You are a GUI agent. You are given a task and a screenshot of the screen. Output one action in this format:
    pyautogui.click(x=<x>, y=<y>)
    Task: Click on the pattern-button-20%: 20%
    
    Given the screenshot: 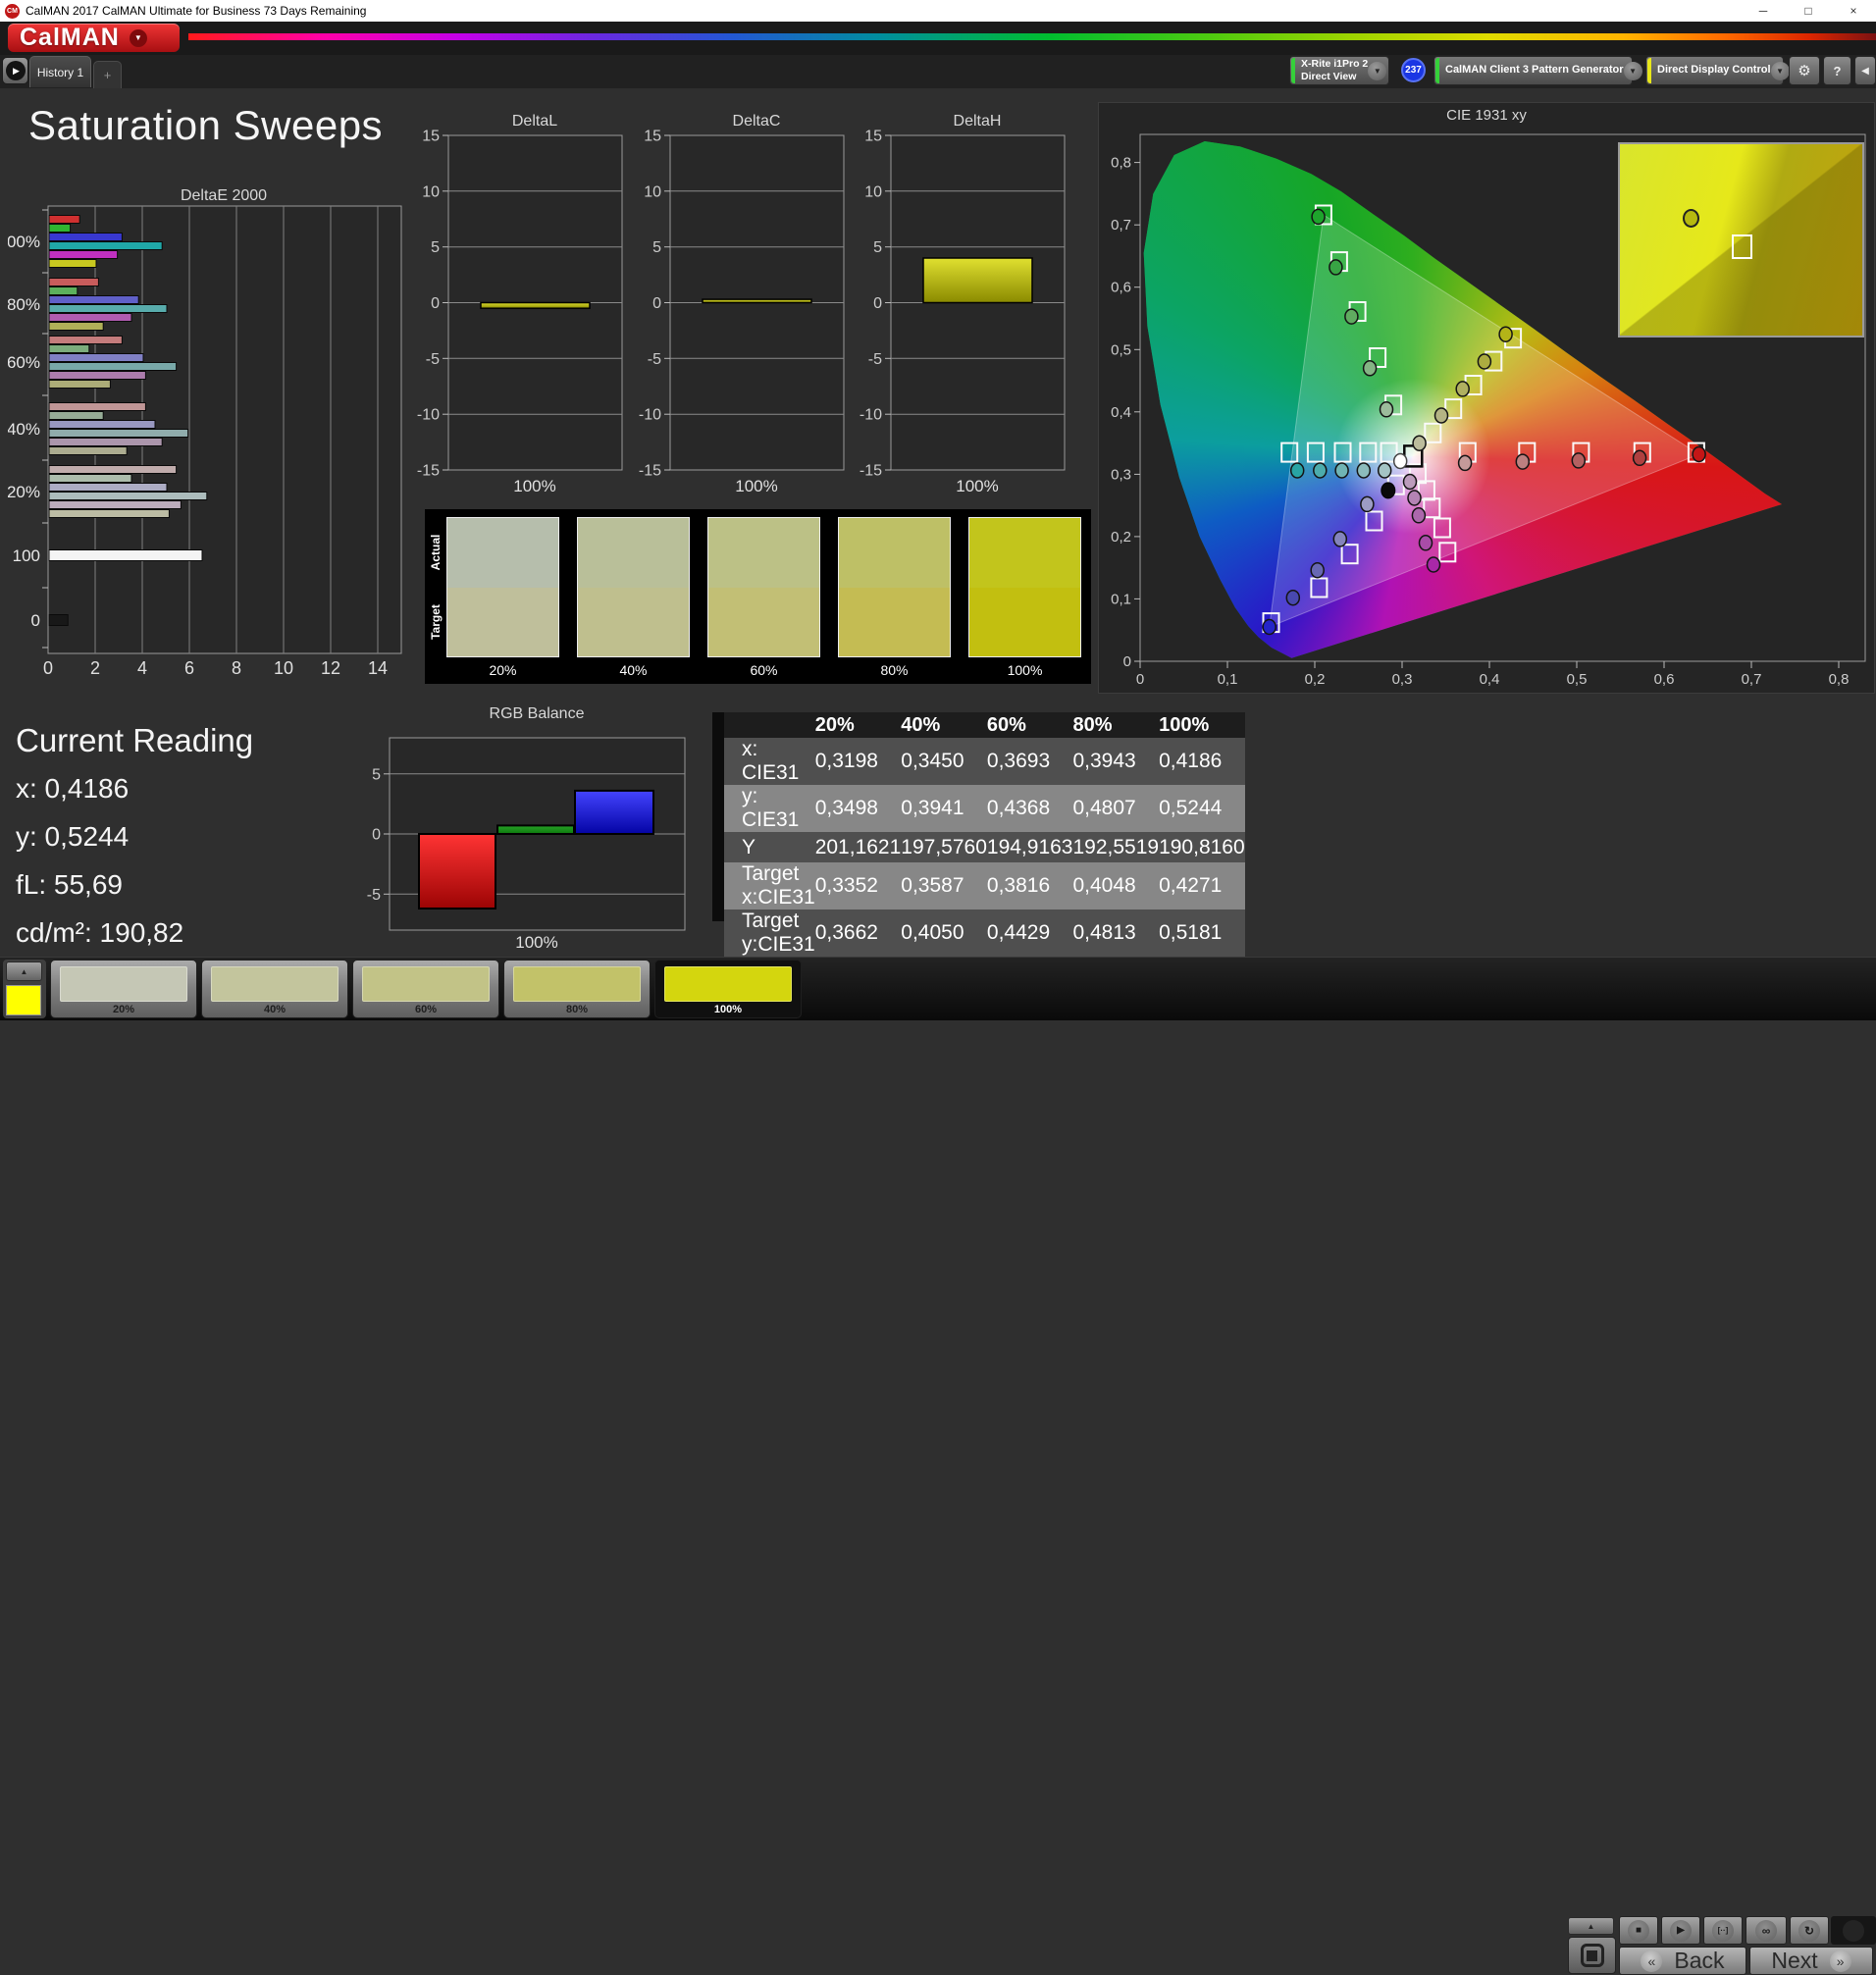 What is the action you would take?
    pyautogui.click(x=123, y=989)
    